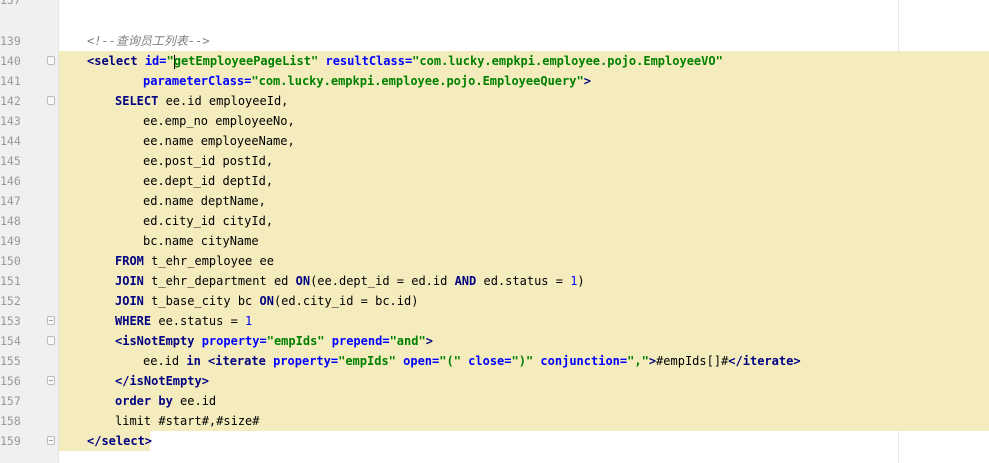  What do you see at coordinates (465, 281) in the screenshot?
I see `sql-keyword: AND` at bounding box center [465, 281].